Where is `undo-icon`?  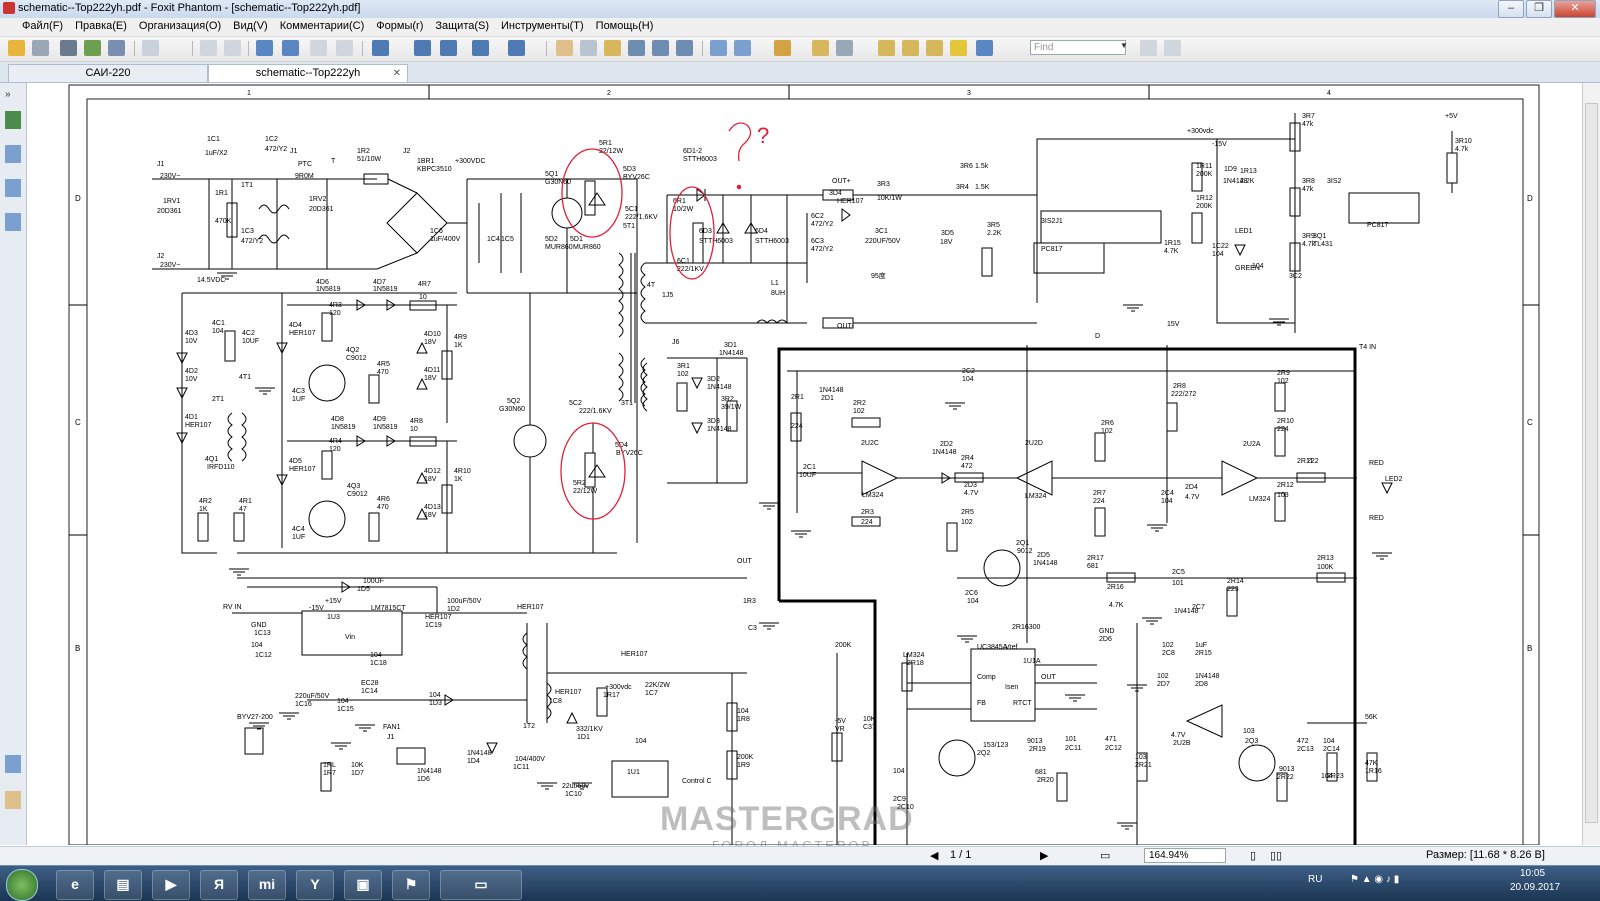 undo-icon is located at coordinates (318, 48).